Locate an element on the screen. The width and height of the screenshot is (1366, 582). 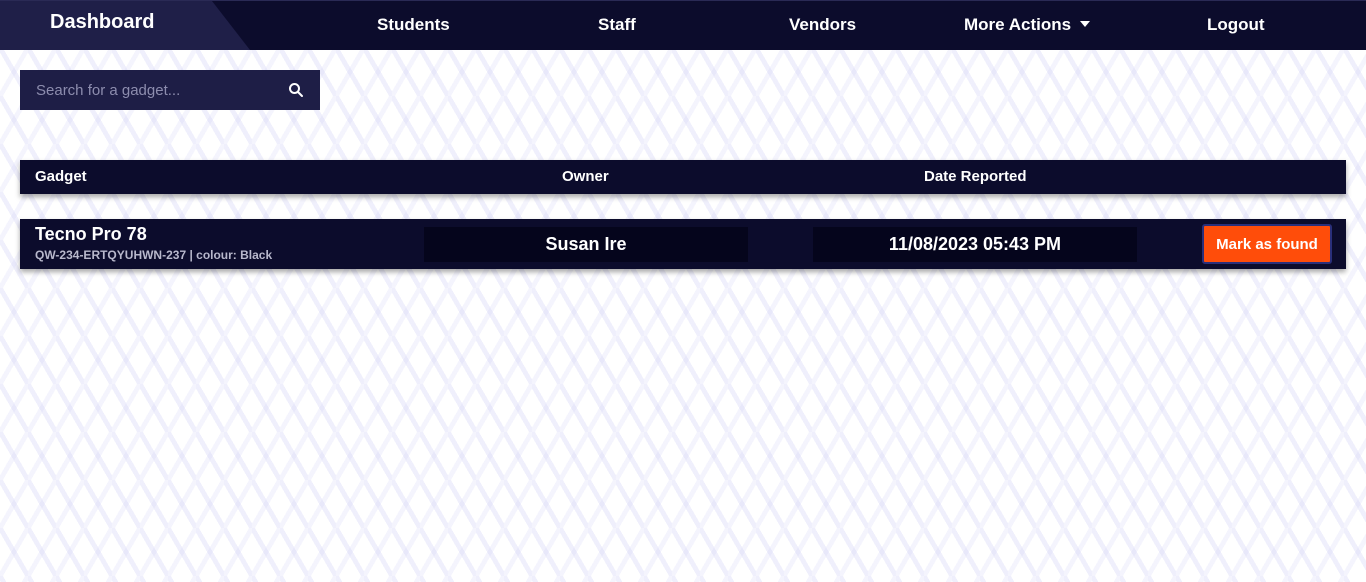
gadget-name: Tecno Pro 78 is located at coordinates (91, 234).